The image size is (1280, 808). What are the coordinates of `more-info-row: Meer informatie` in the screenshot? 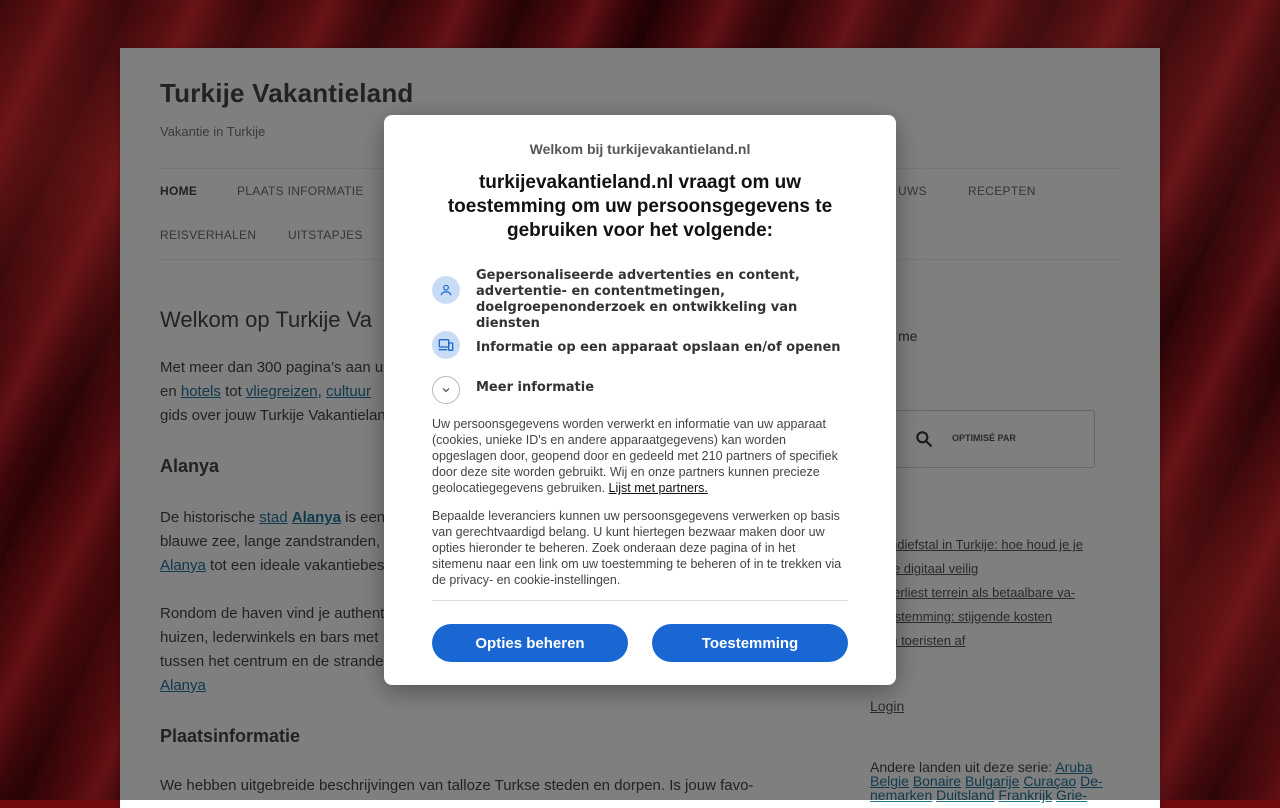 It's located at (642, 390).